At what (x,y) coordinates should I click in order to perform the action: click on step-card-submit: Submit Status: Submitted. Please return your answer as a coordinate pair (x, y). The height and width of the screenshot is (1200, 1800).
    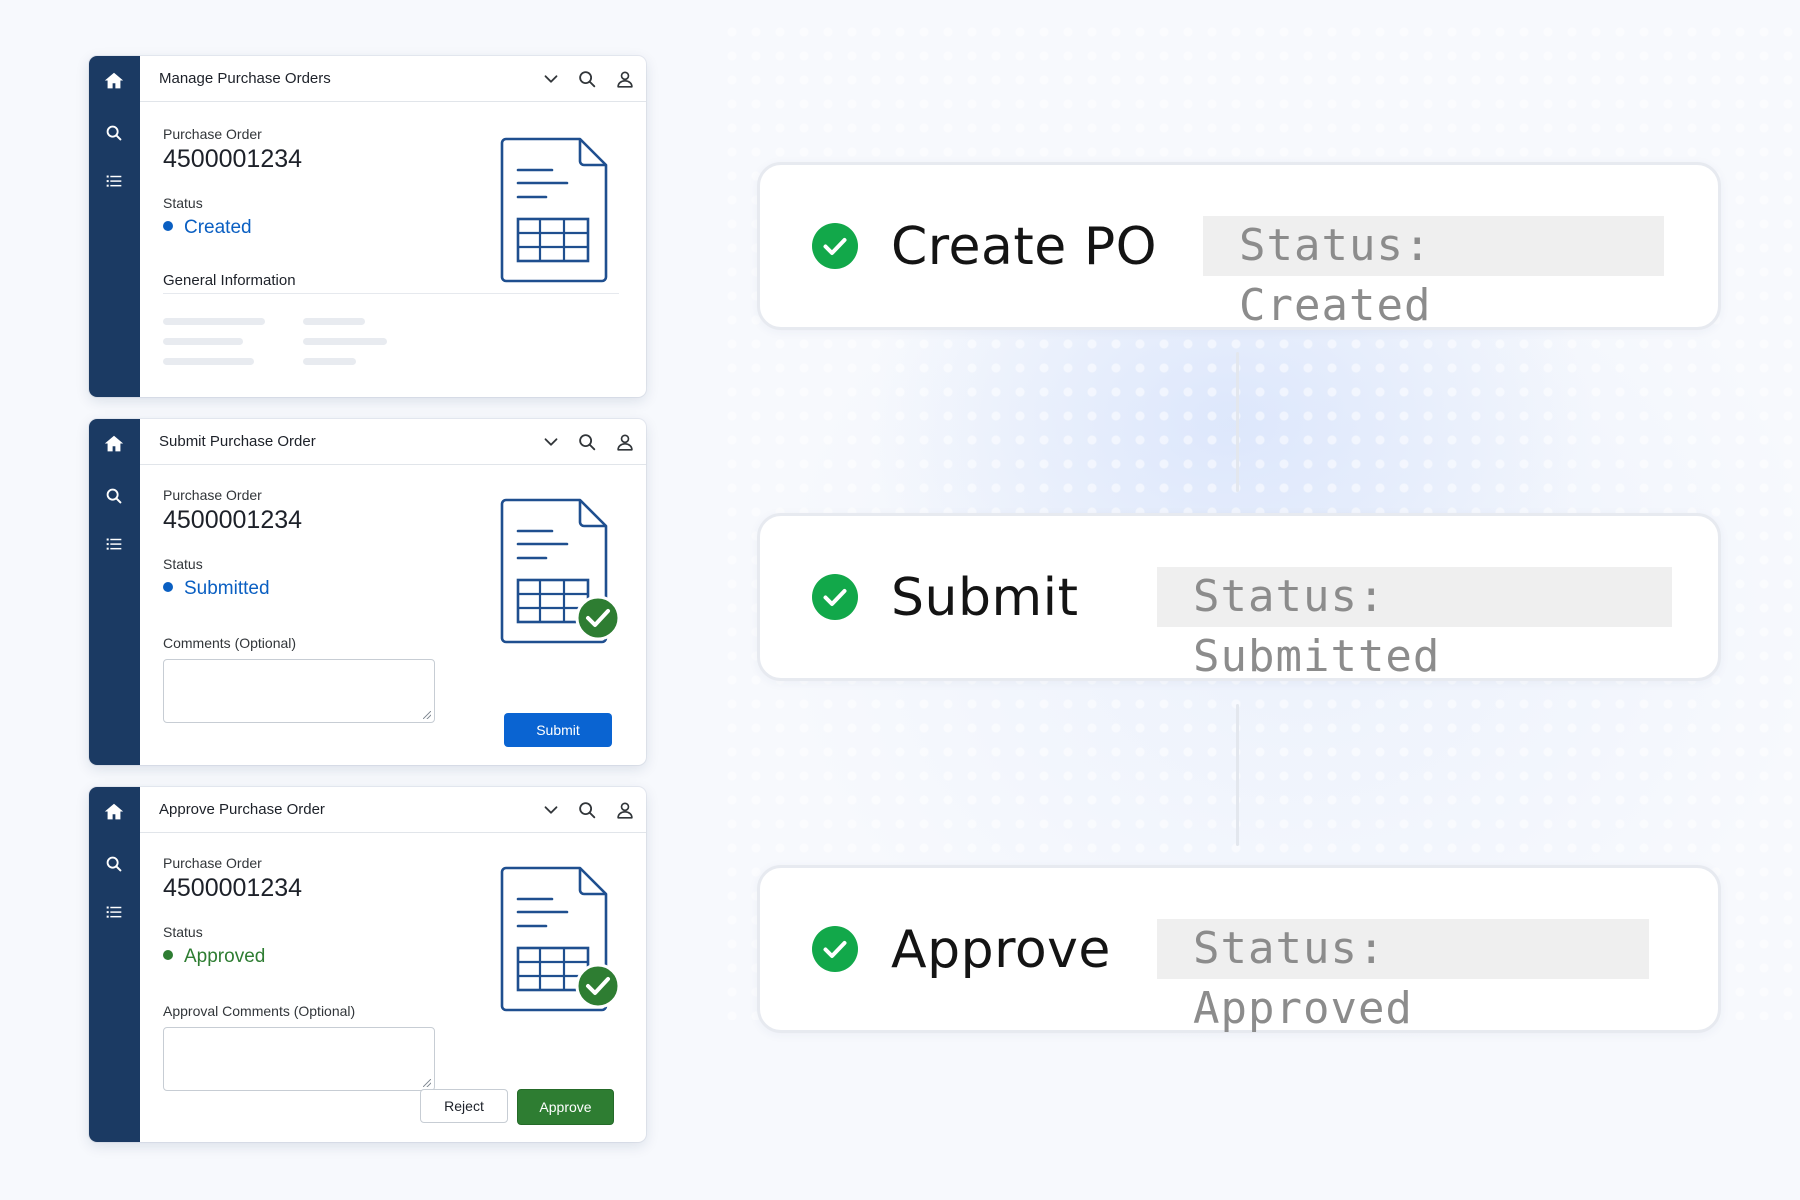
    Looking at the image, I should click on (1239, 597).